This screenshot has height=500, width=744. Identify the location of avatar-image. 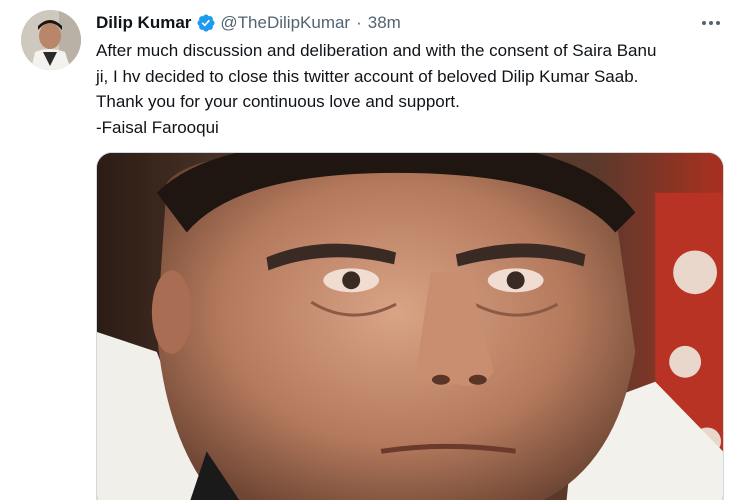
(51, 40).